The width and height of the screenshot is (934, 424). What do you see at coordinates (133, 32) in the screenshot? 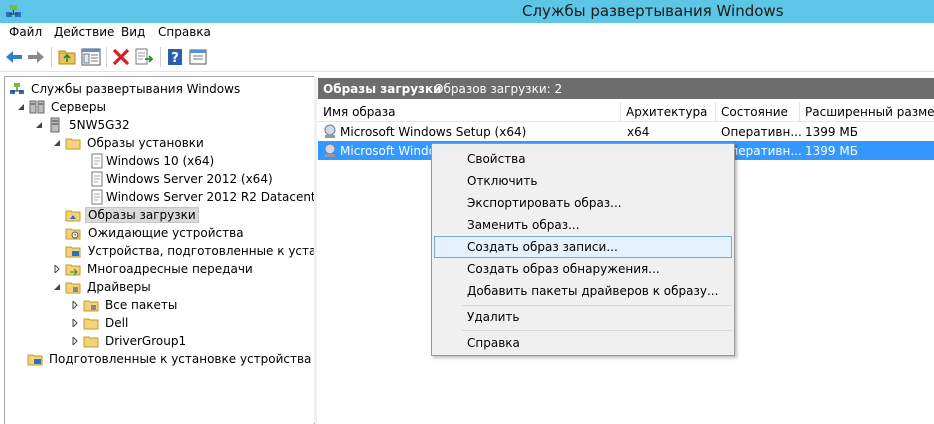
I see `menu-view: Вид` at bounding box center [133, 32].